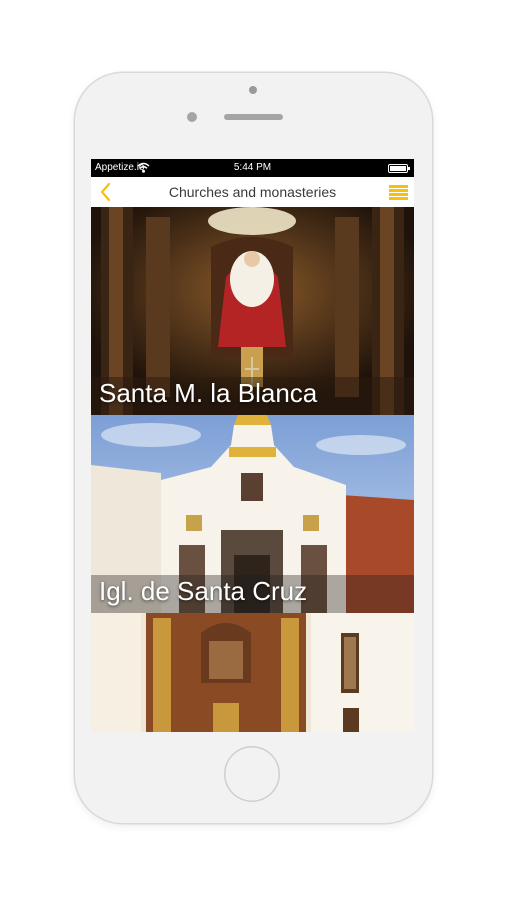 The width and height of the screenshot is (507, 900). Describe the element at coordinates (208, 393) in the screenshot. I see `church-name: Santa M. la Blanca` at that location.